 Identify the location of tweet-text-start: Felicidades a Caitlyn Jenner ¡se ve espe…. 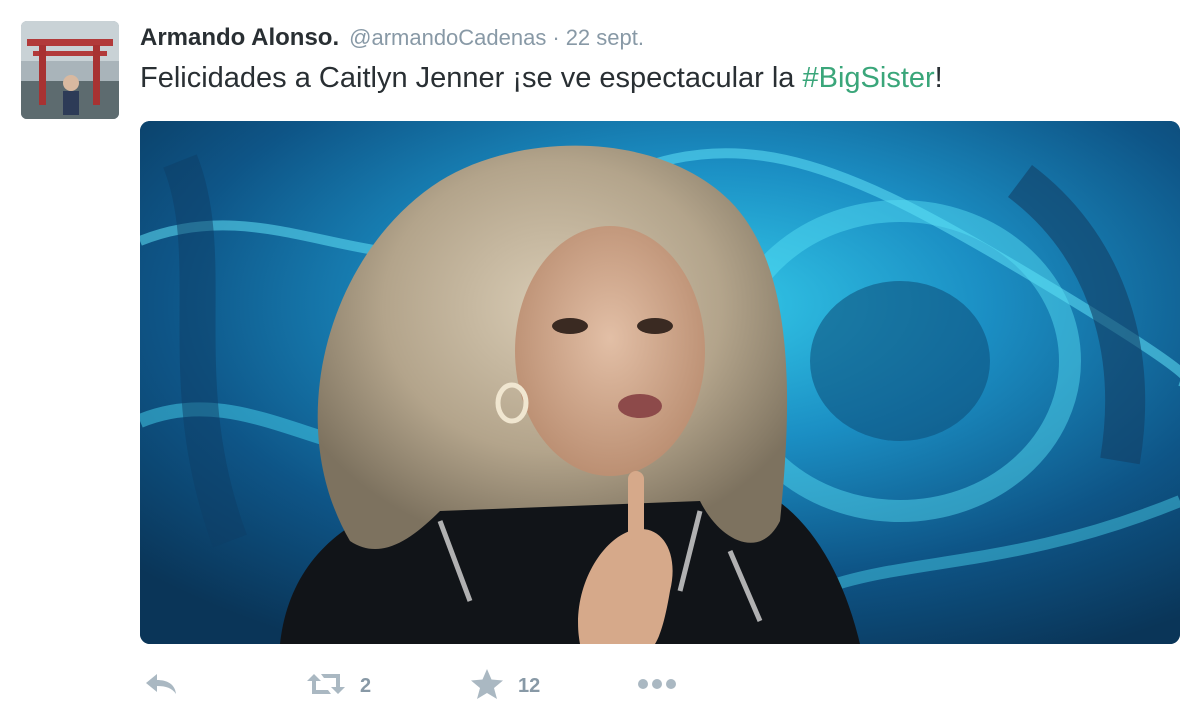
(471, 78).